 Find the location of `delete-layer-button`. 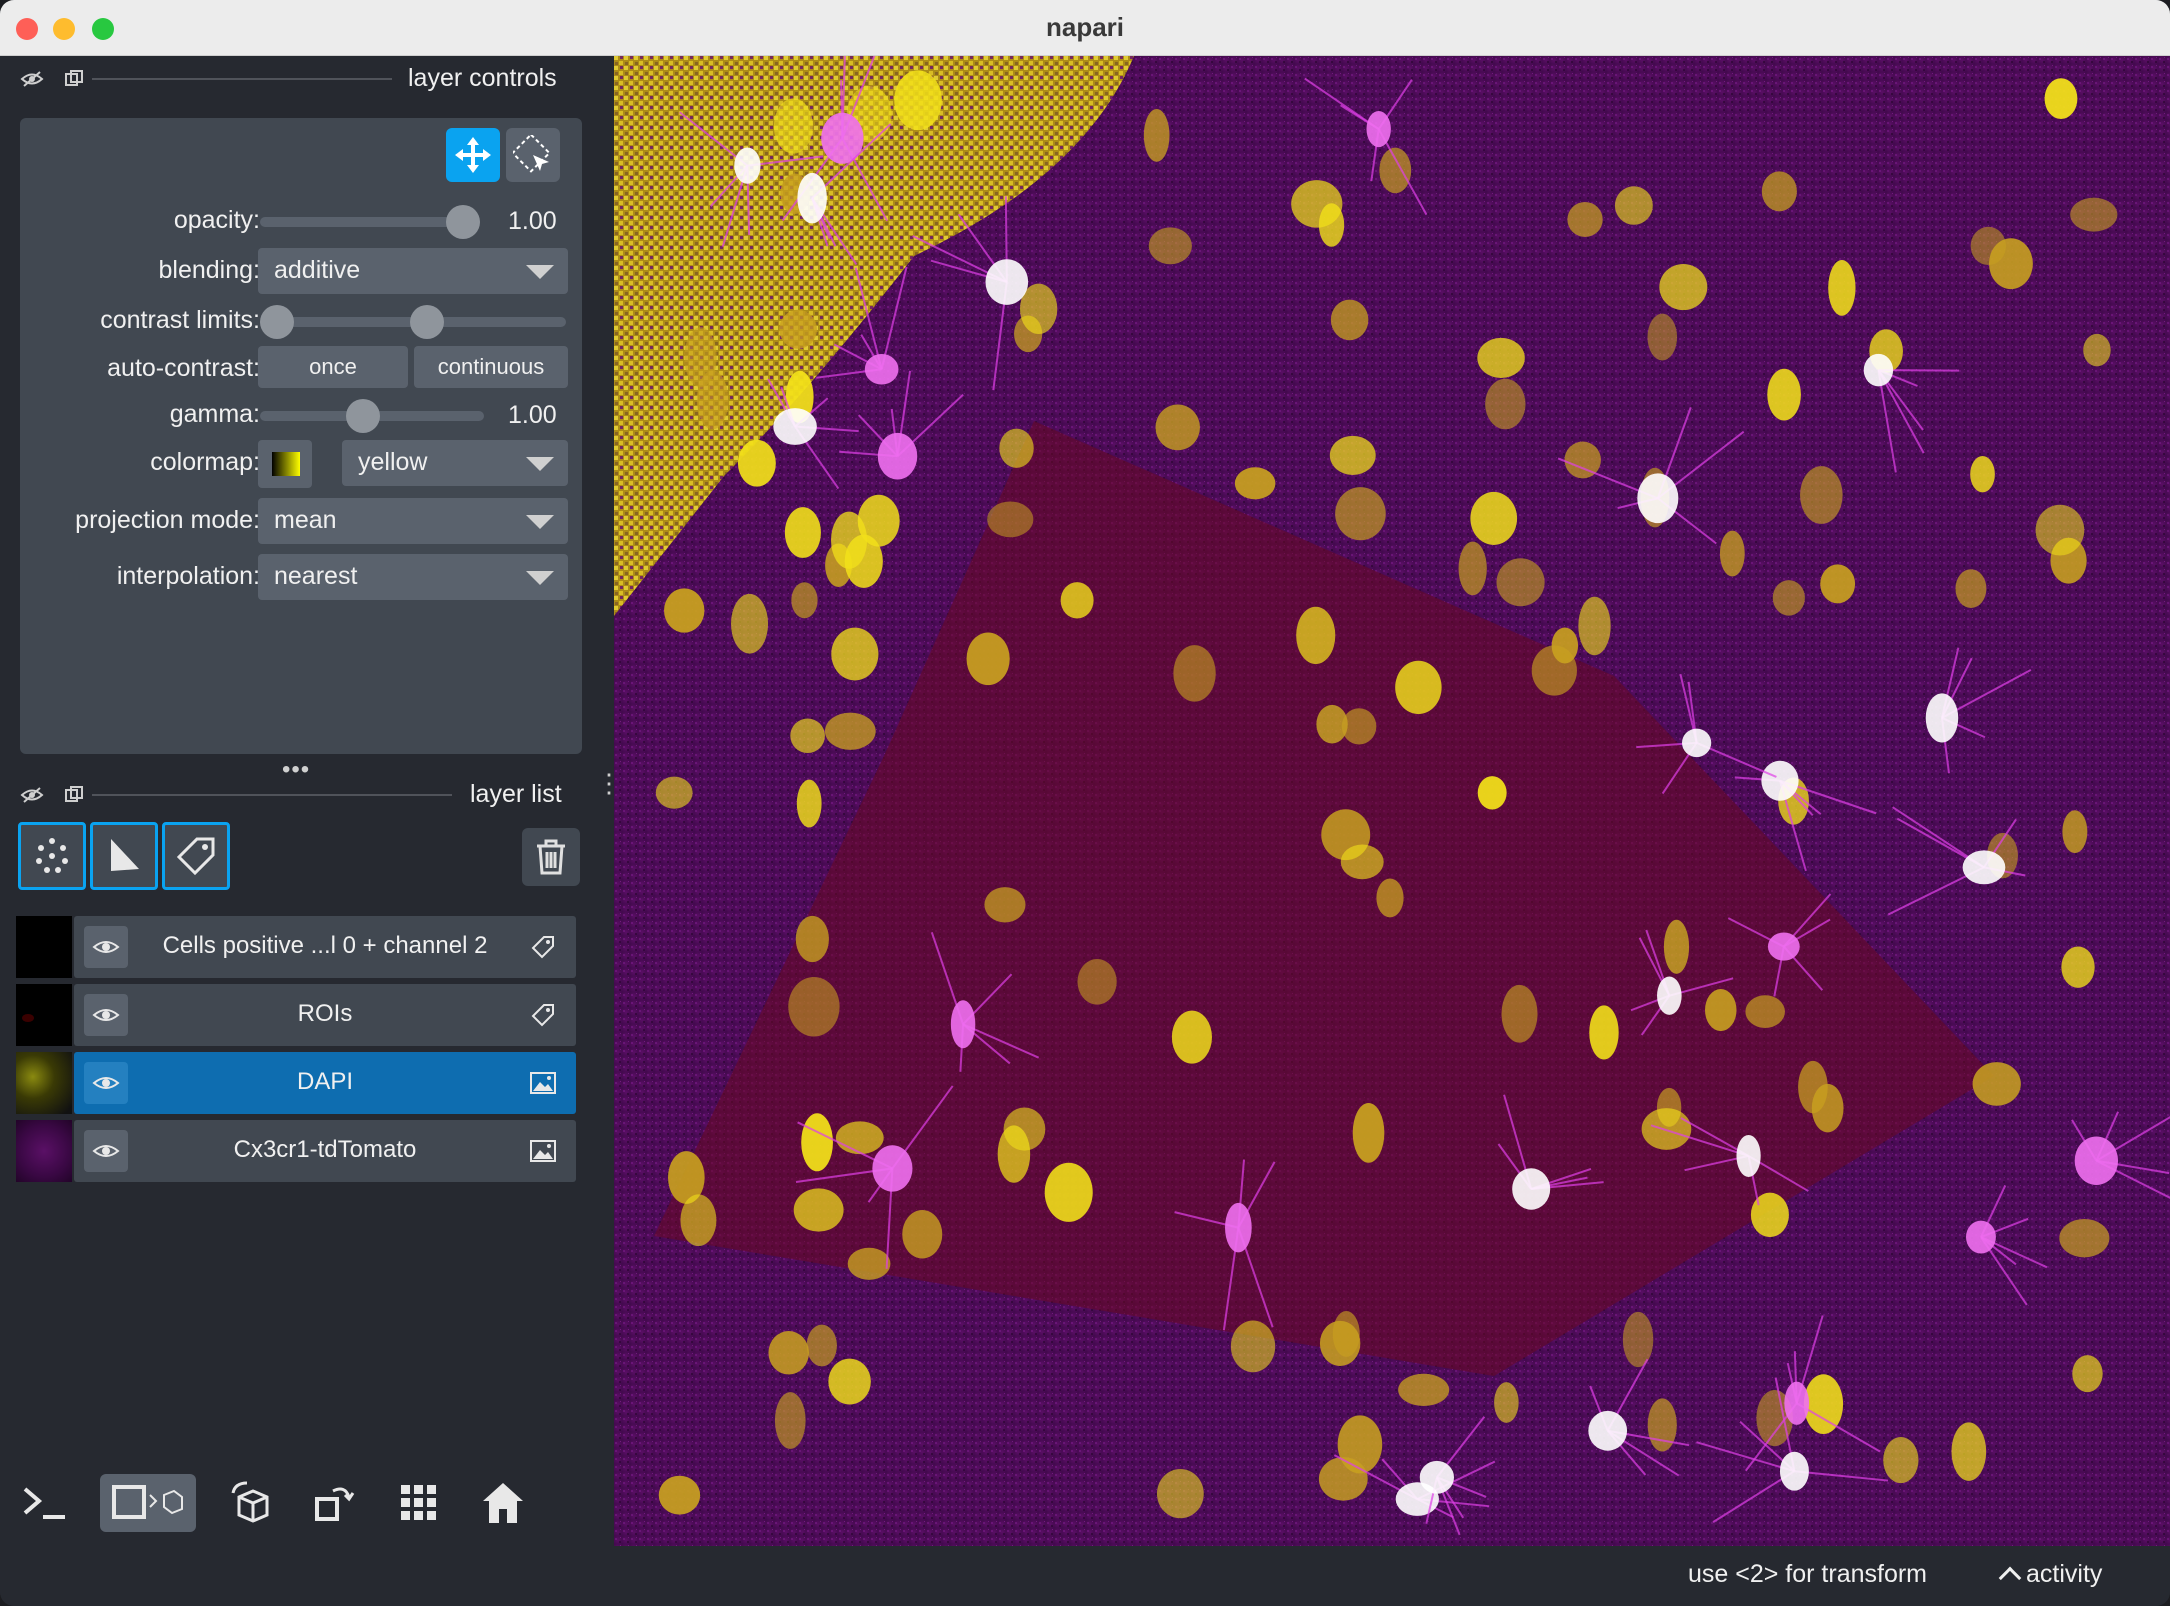

delete-layer-button is located at coordinates (551, 857).